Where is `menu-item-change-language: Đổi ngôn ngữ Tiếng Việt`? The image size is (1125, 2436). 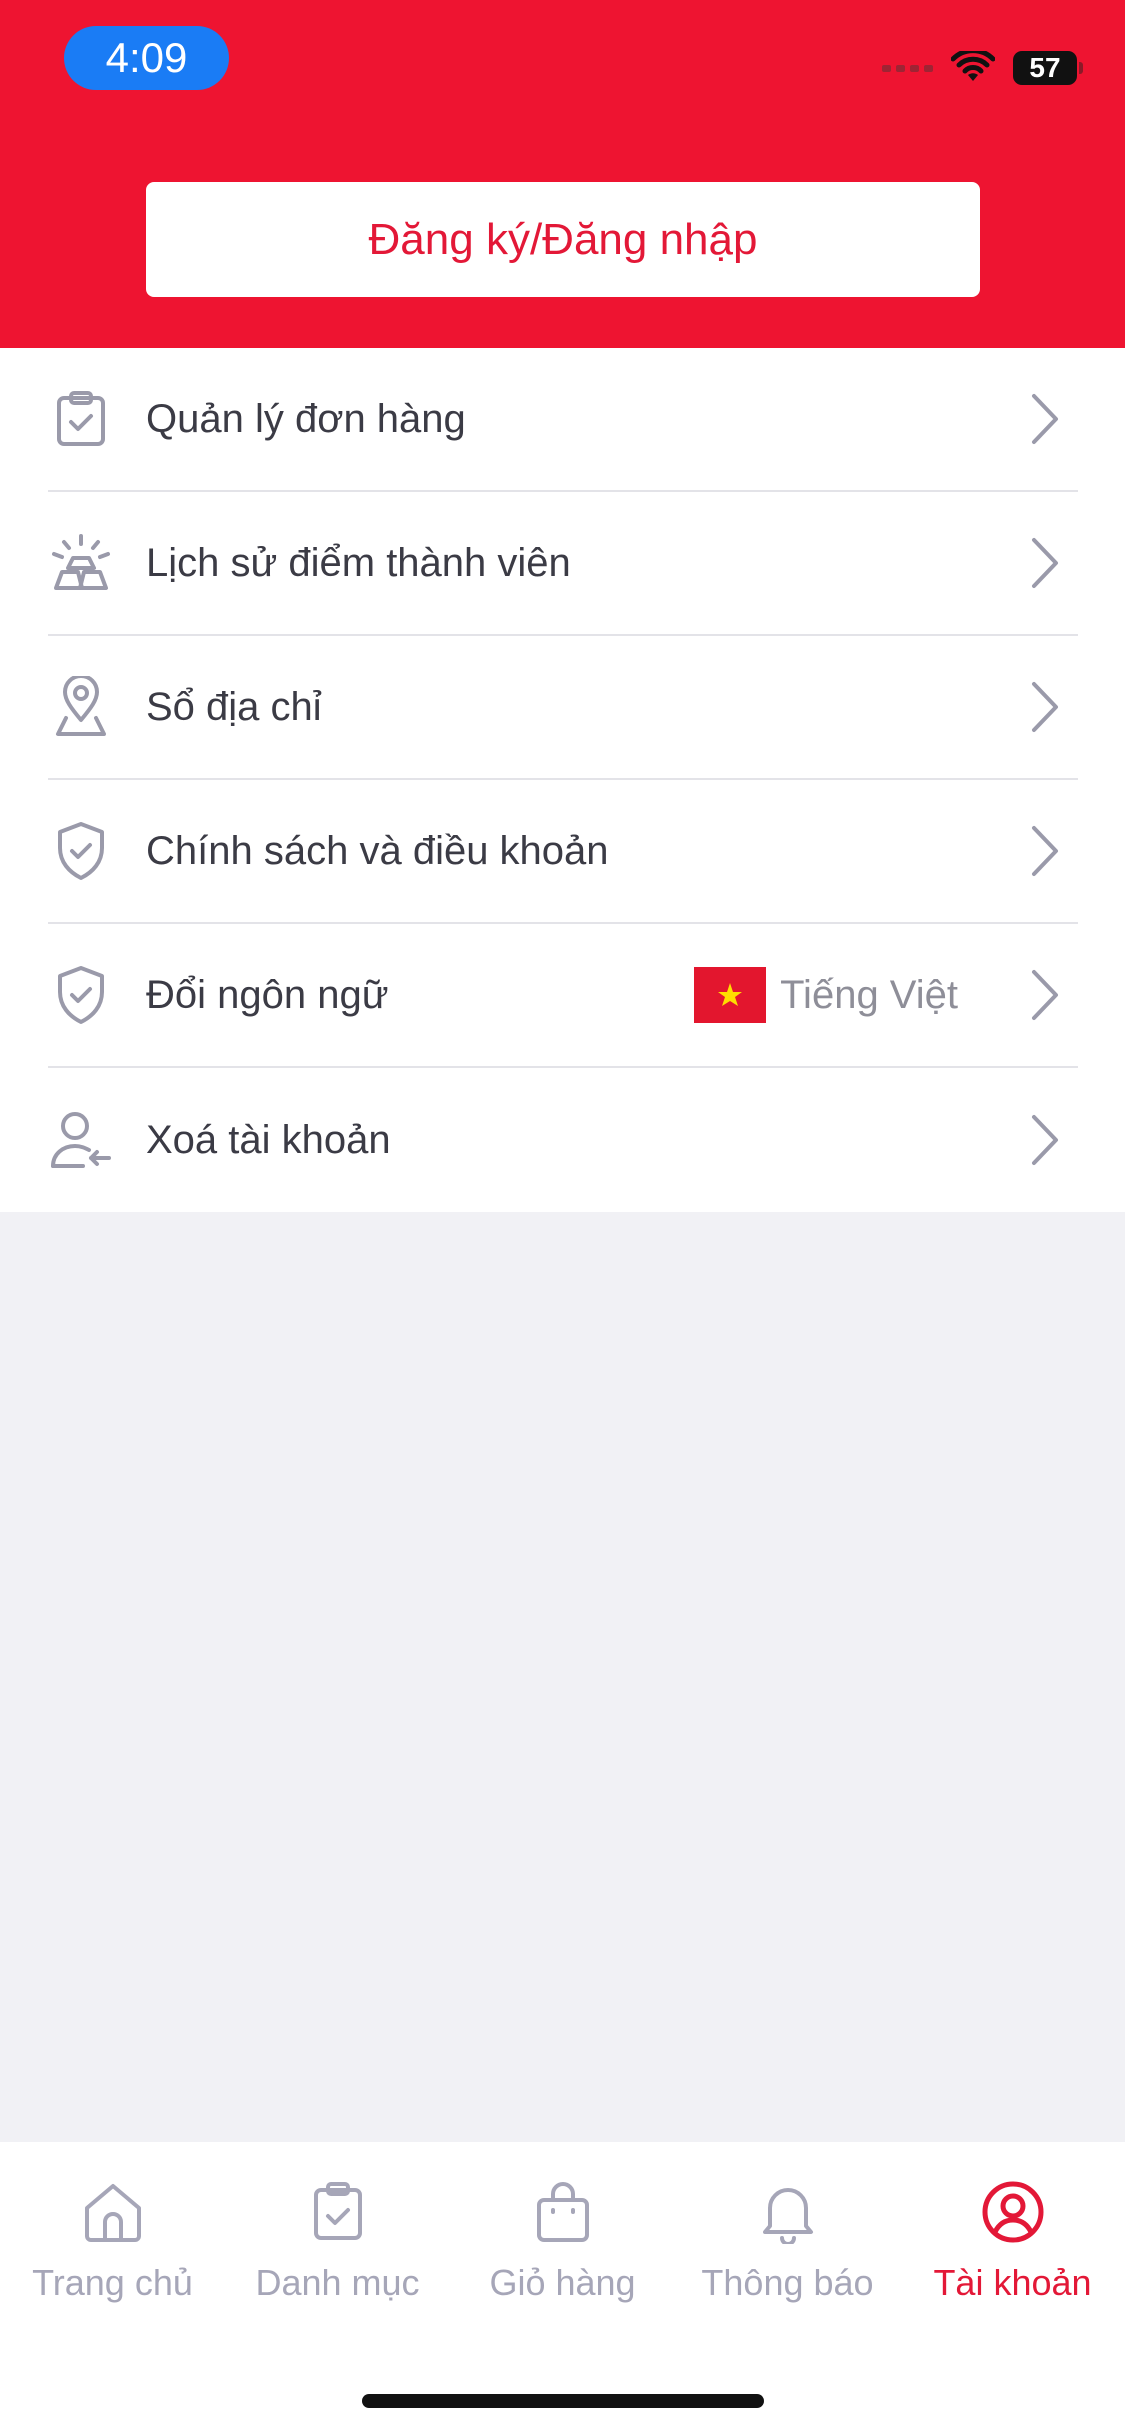 menu-item-change-language: Đổi ngôn ngữ Tiếng Việt is located at coordinates (563, 996).